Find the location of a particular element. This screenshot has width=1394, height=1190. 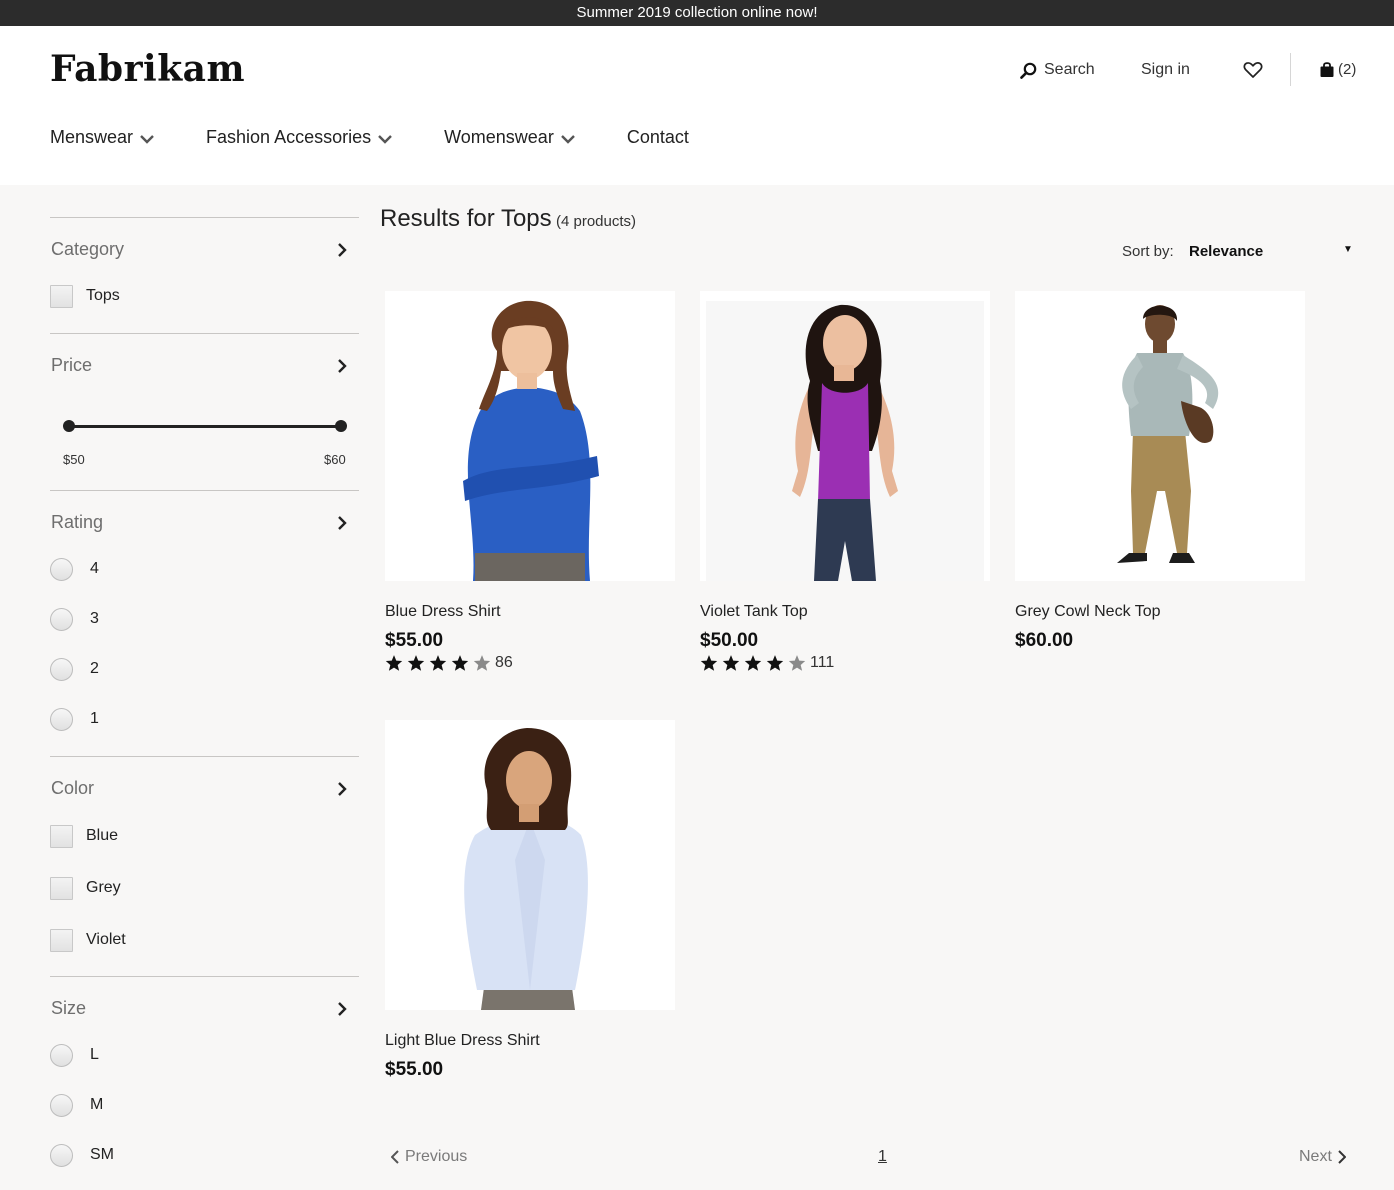

results-title: Results for Tops is located at coordinates (466, 218).